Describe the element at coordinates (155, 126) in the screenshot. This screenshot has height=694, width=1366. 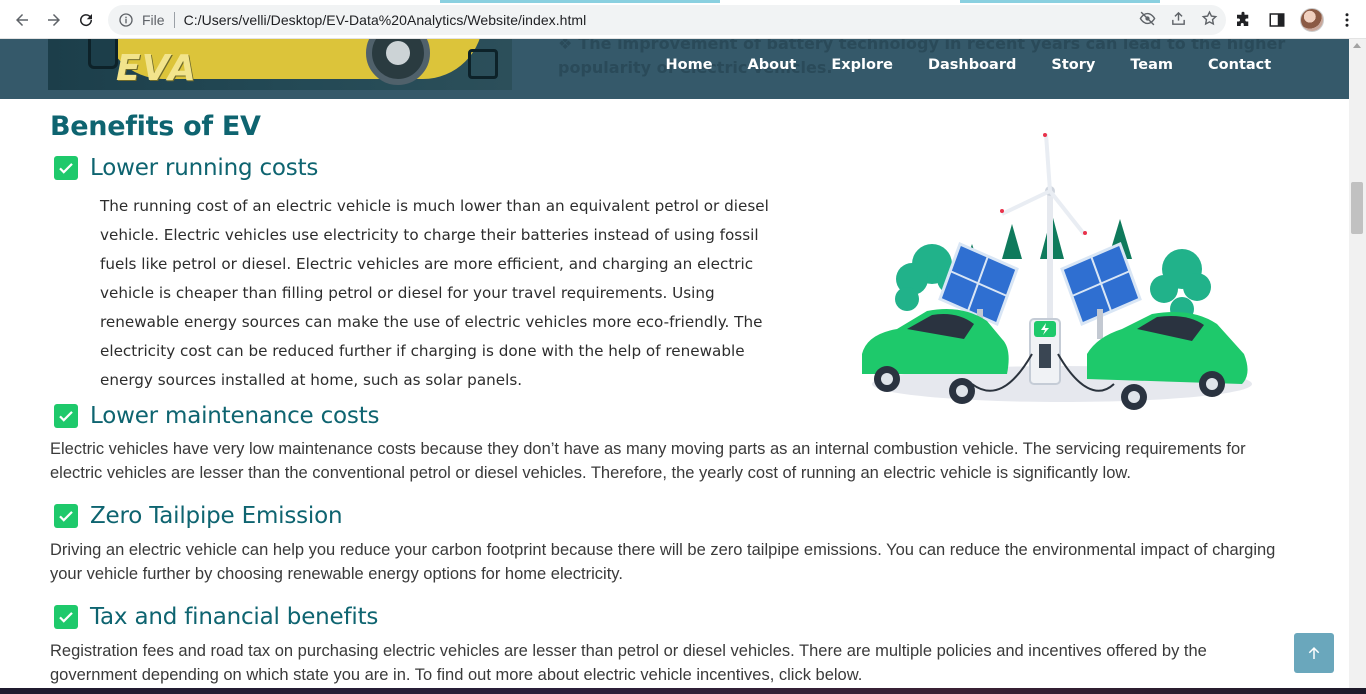
I see `section-title: Benefits of EV` at that location.